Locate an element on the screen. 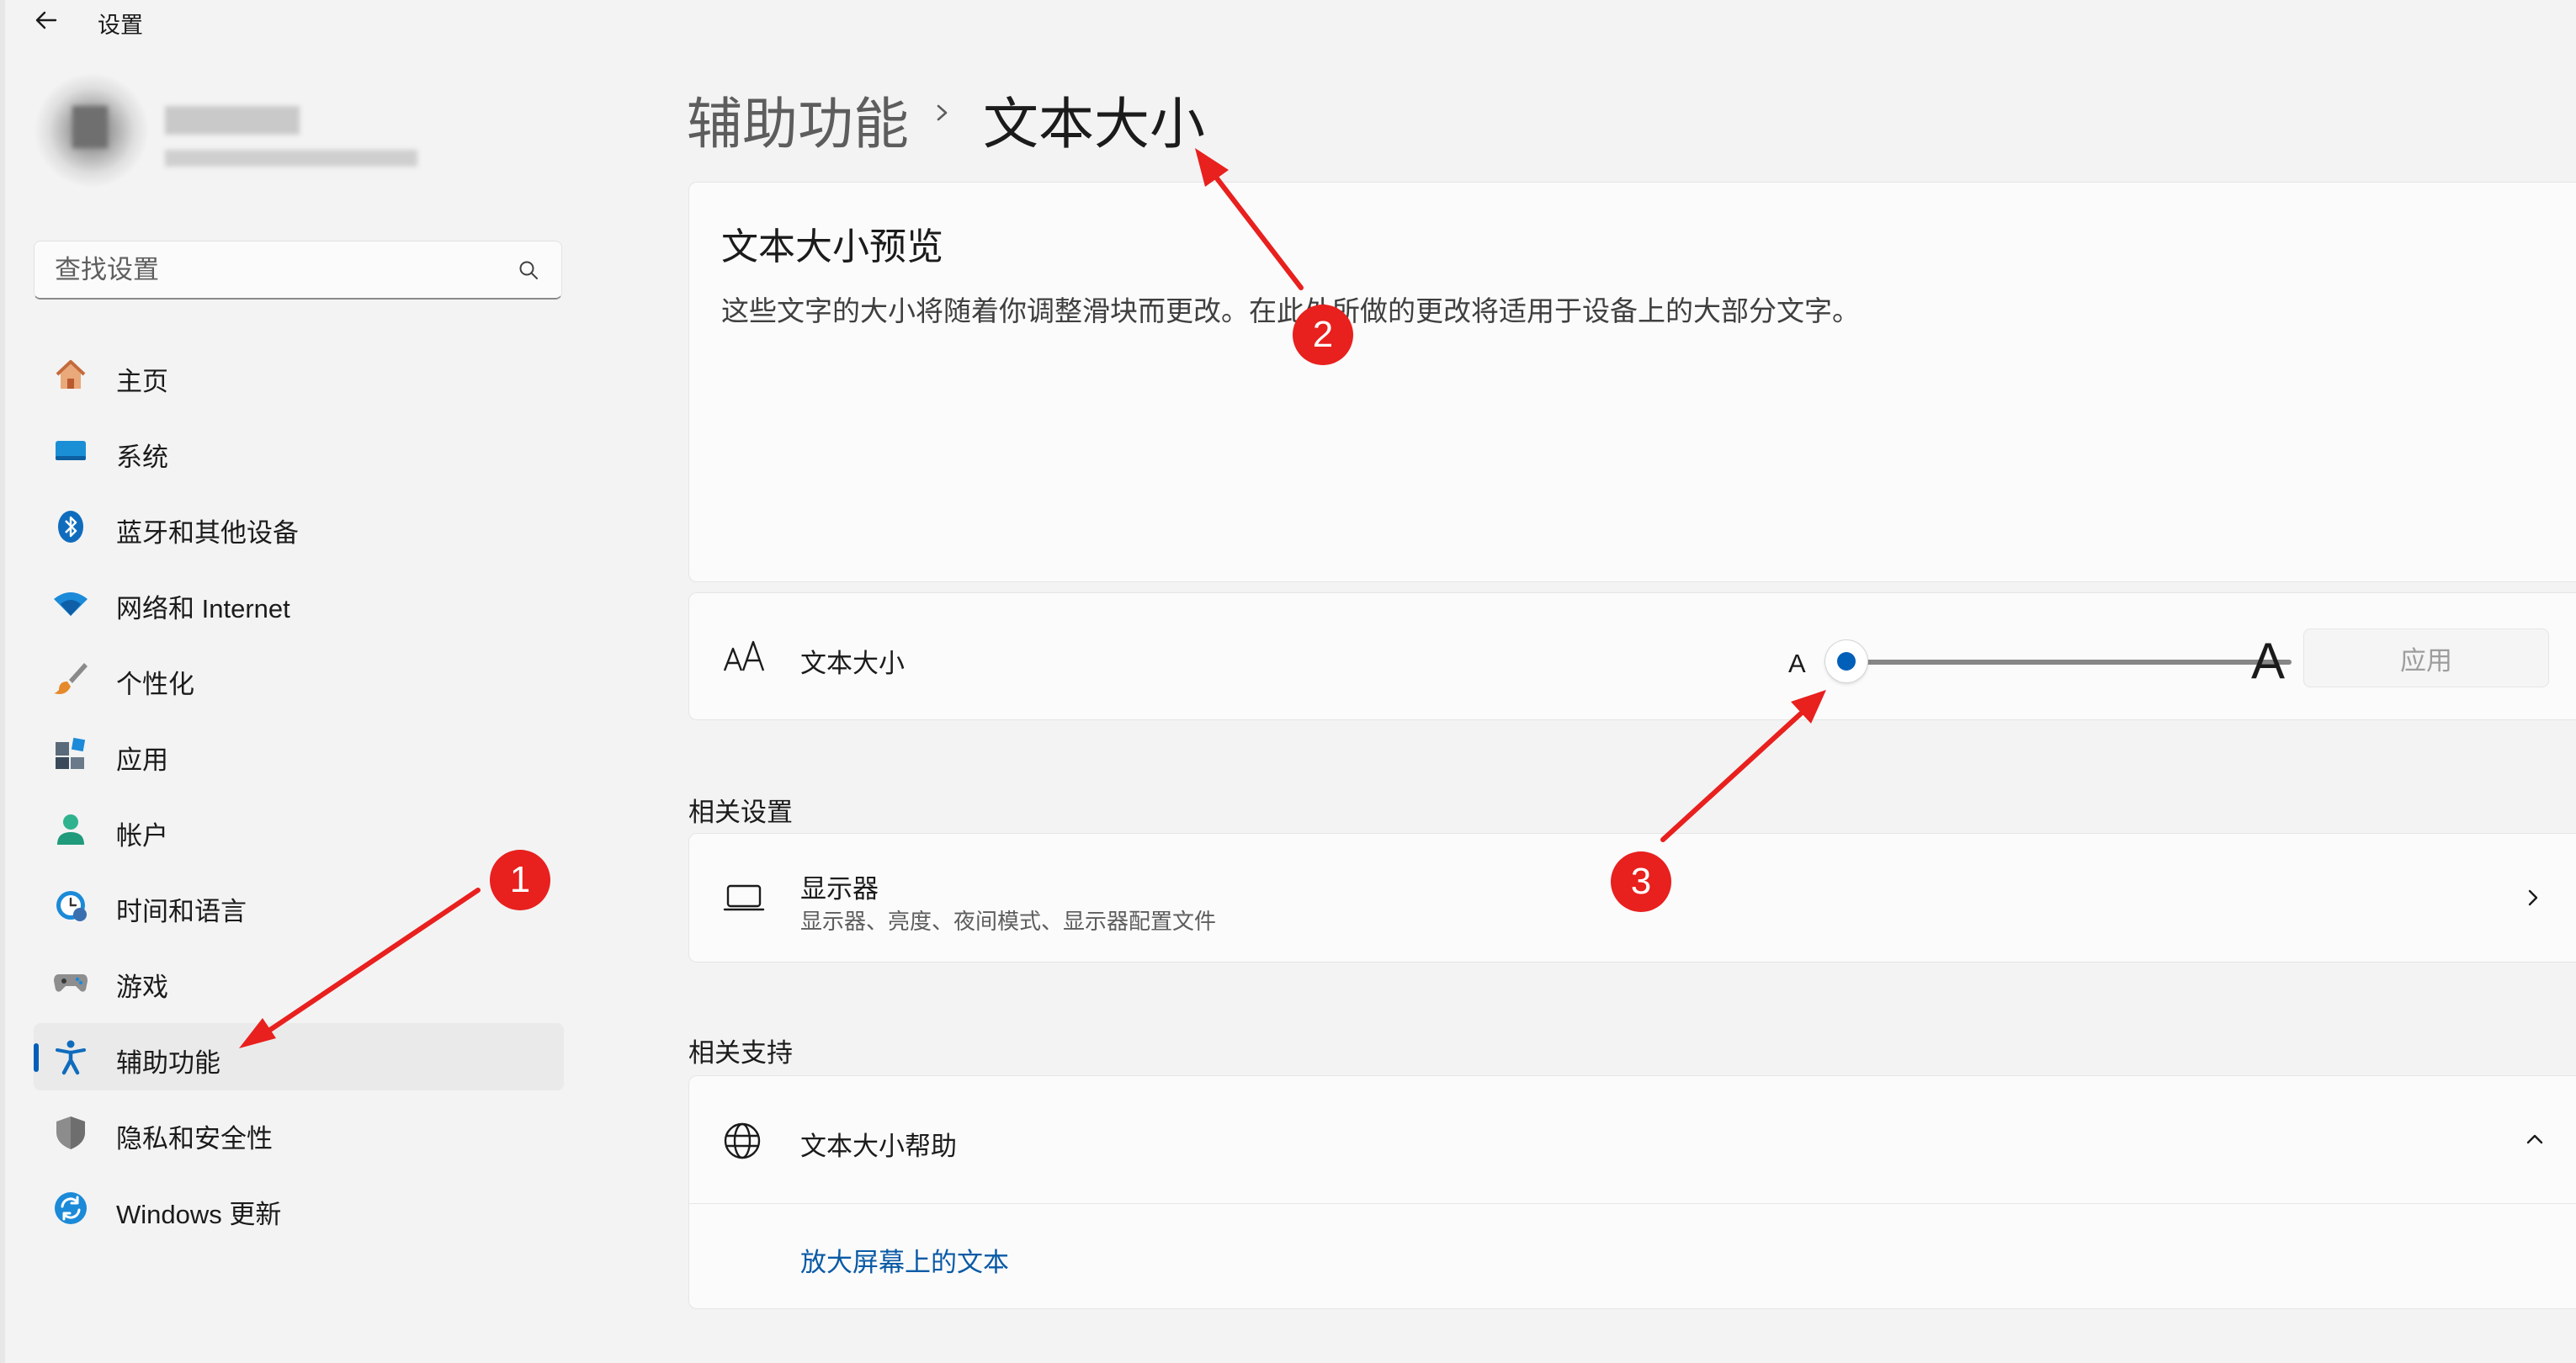  sidebar-item-windows-update: Windows 更新 is located at coordinates (299, 1209).